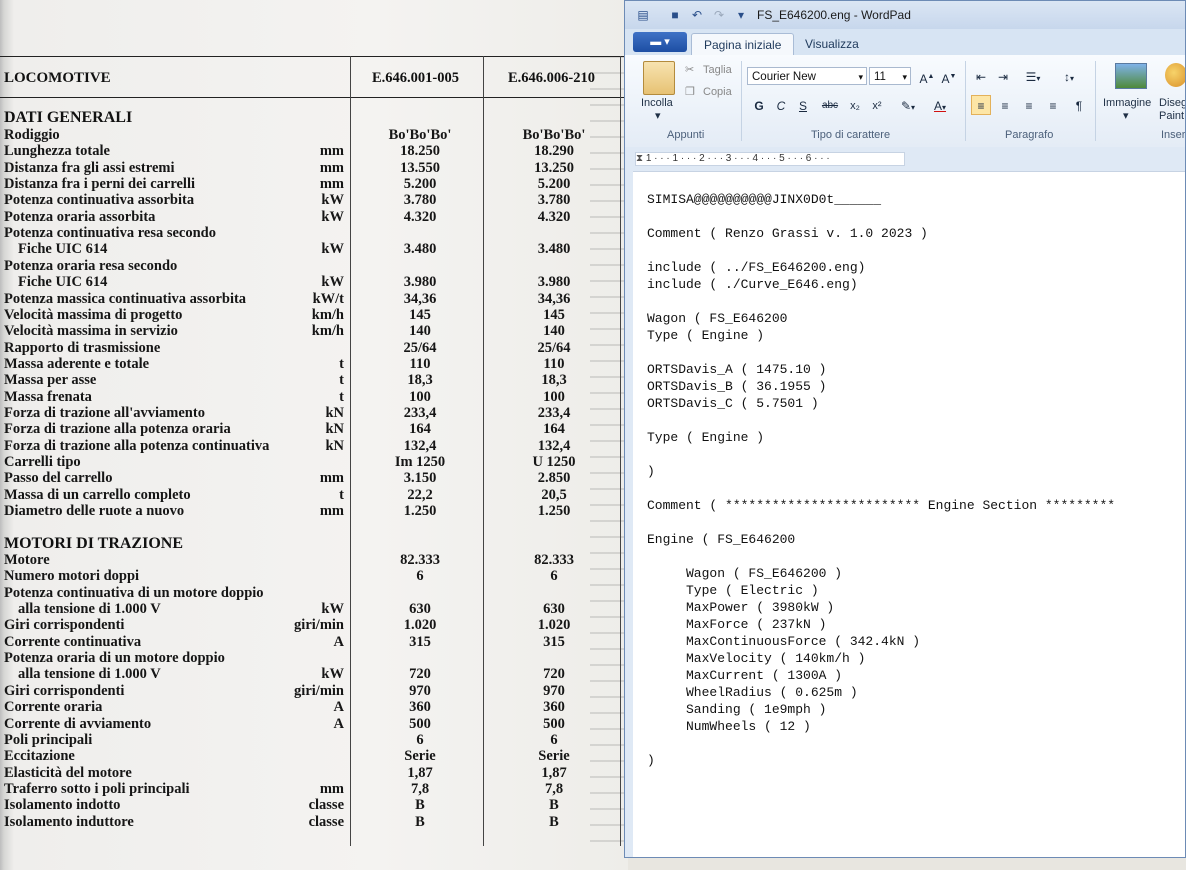  I want to click on table-row: Massa frenata t 100 100, so click(314, 397).